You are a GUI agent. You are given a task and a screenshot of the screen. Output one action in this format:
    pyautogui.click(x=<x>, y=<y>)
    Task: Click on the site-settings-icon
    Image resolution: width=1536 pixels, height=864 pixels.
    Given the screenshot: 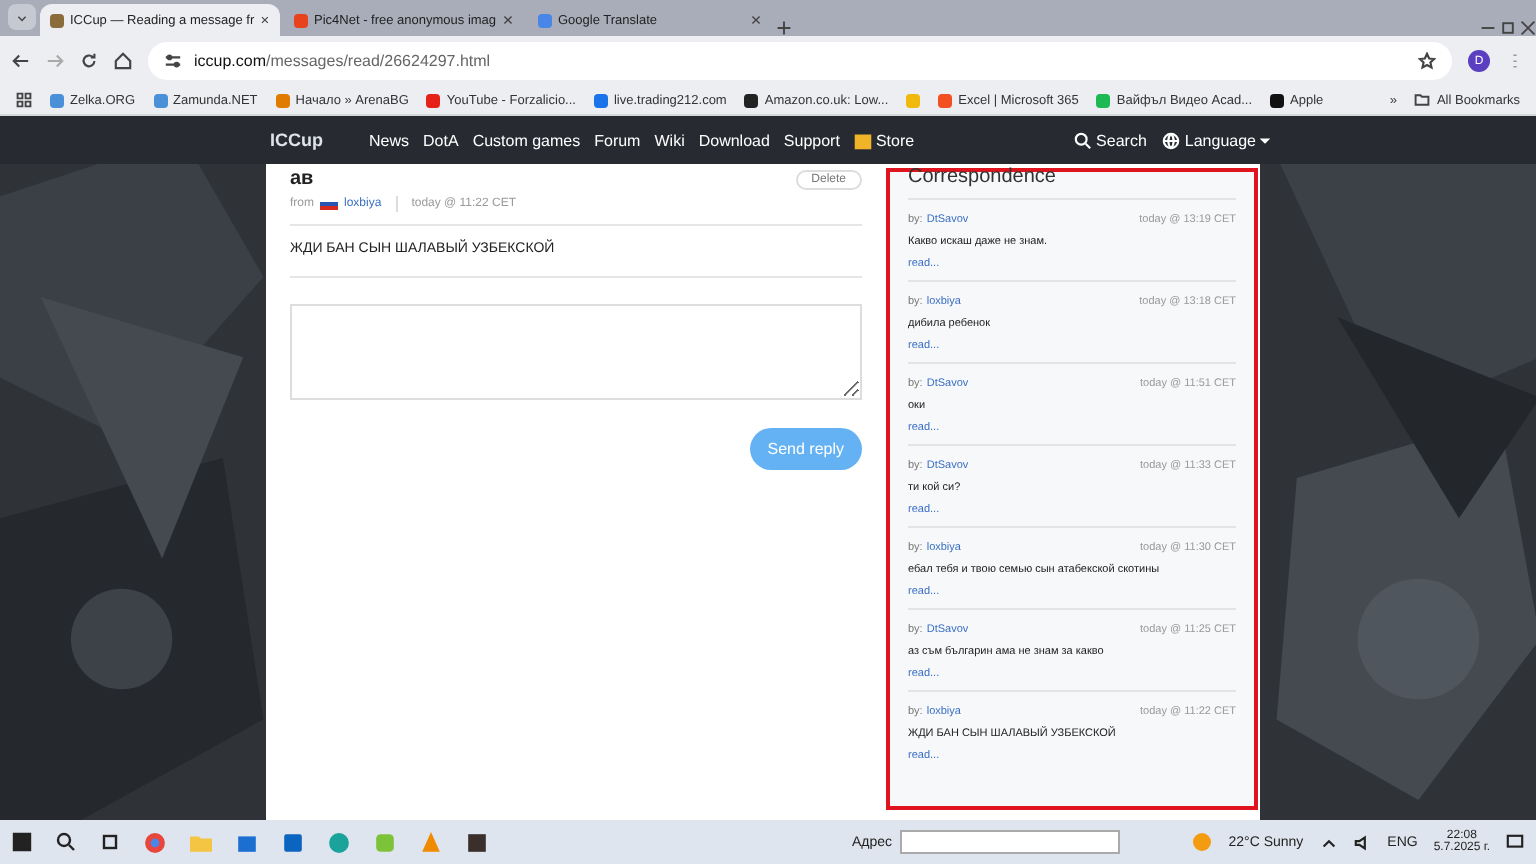 What is the action you would take?
    pyautogui.click(x=173, y=61)
    